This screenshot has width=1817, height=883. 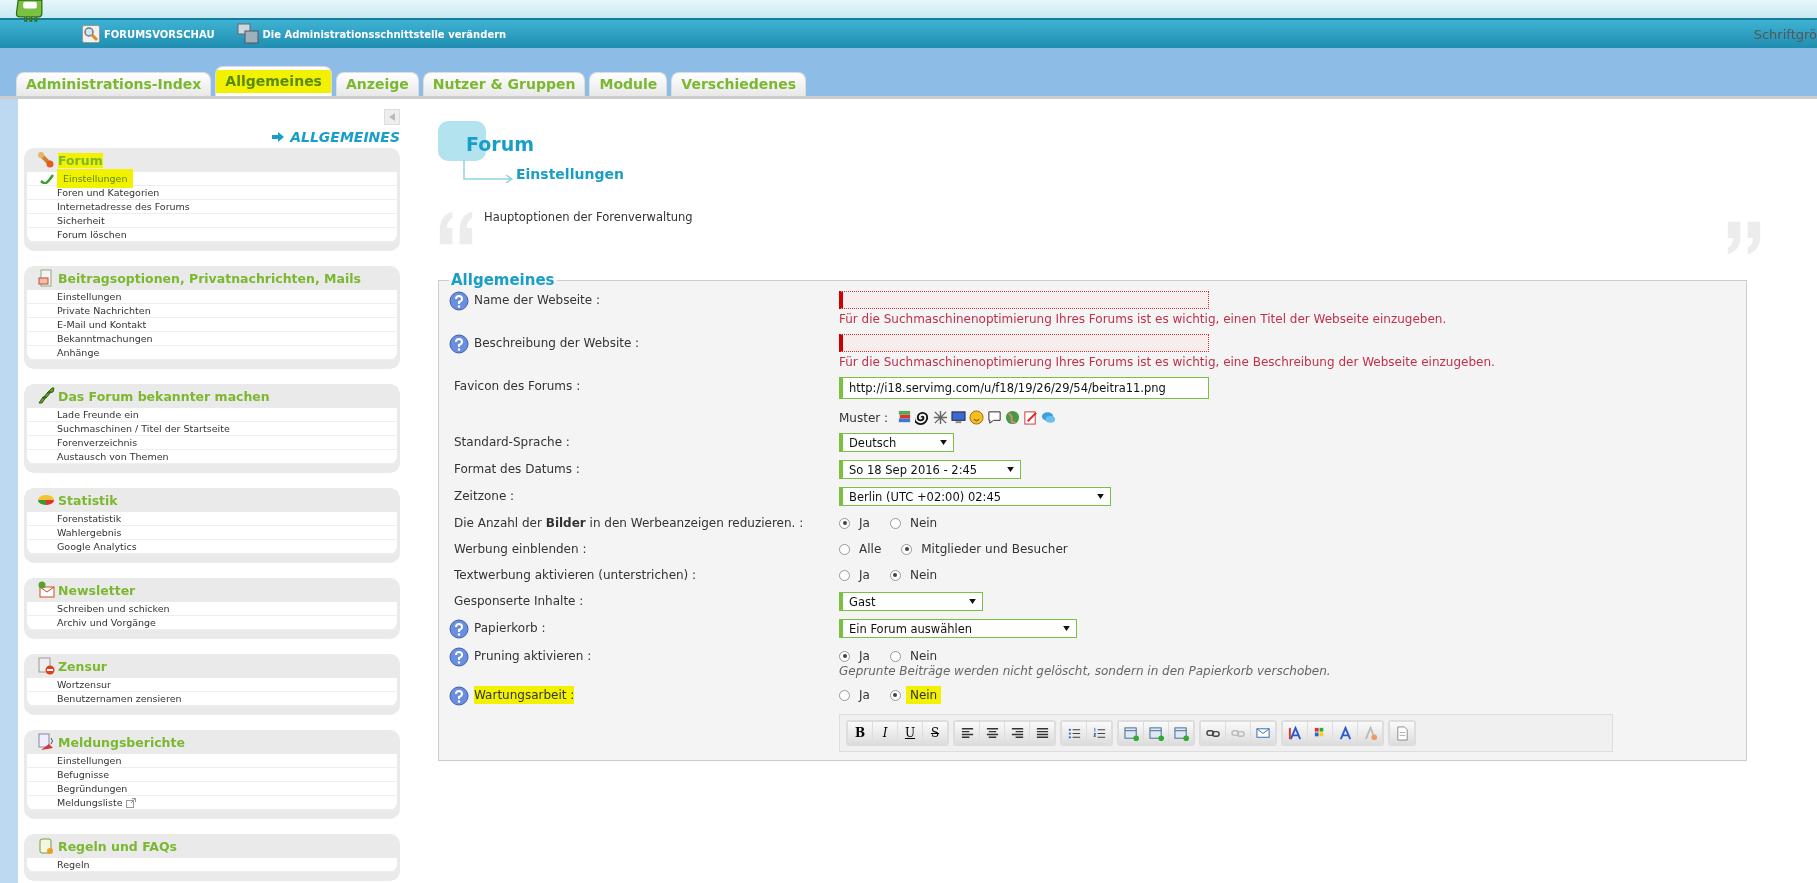 What do you see at coordinates (78, 352) in the screenshot?
I see `menu-item: Anhänge` at bounding box center [78, 352].